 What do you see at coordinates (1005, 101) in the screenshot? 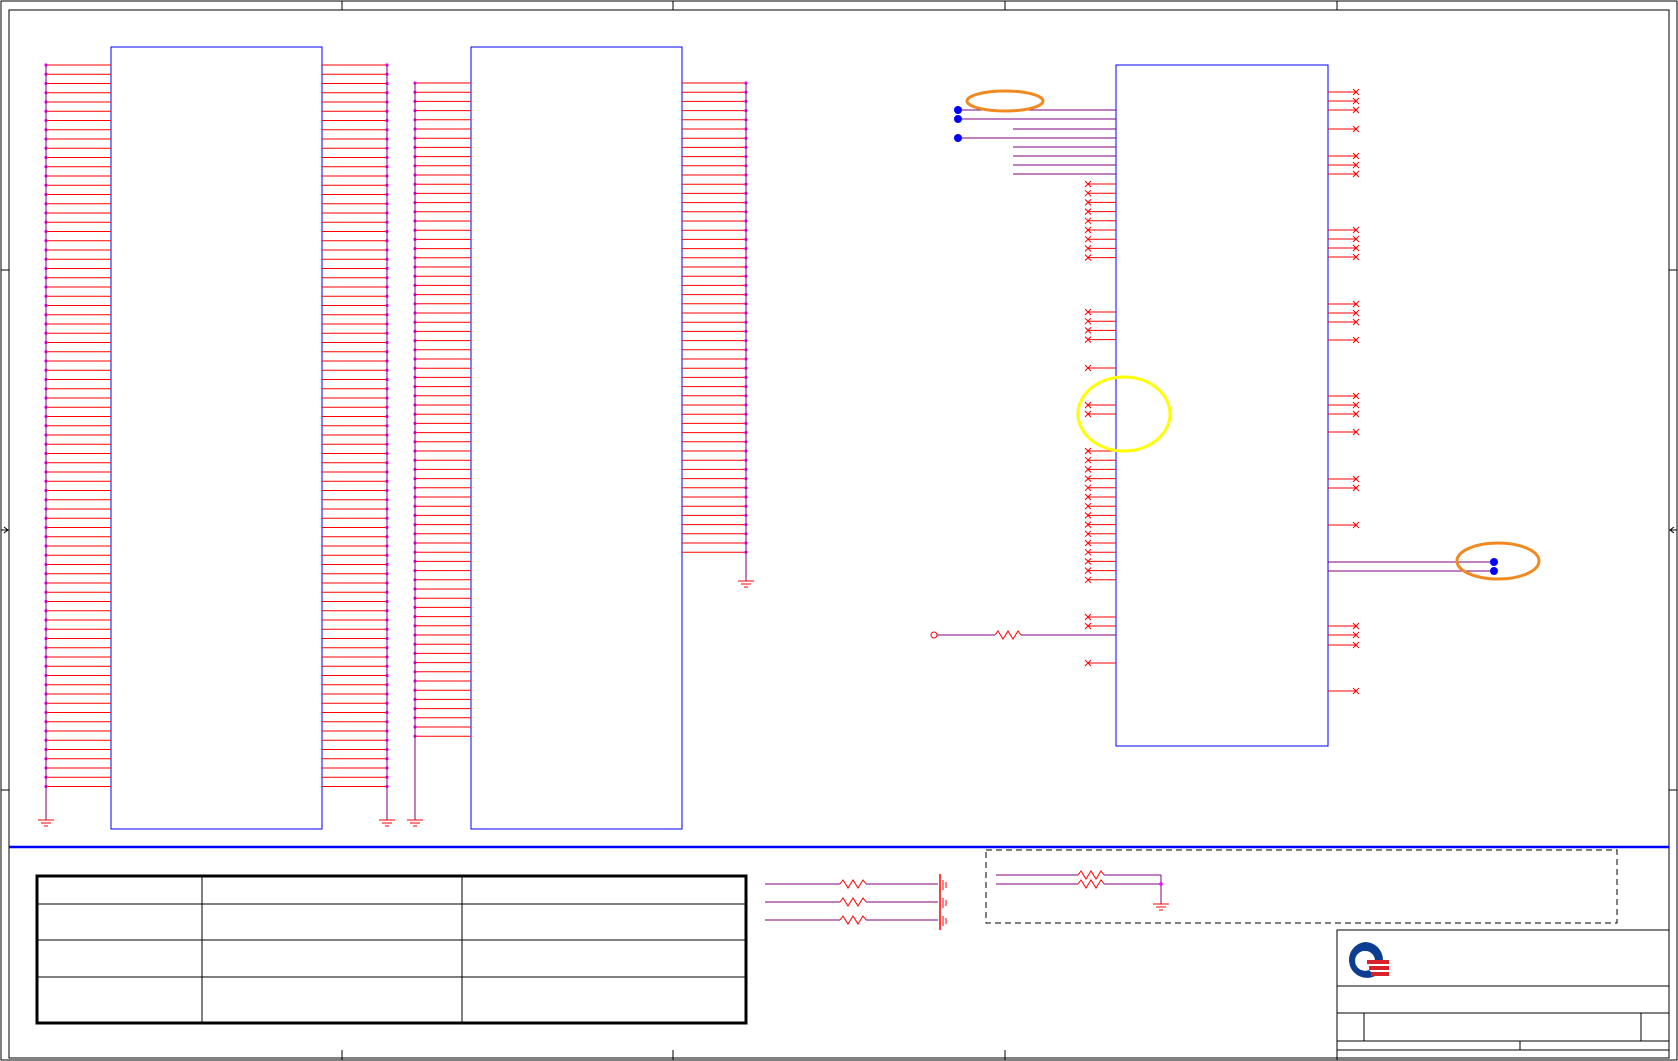
I see `highlight-orange-top` at bounding box center [1005, 101].